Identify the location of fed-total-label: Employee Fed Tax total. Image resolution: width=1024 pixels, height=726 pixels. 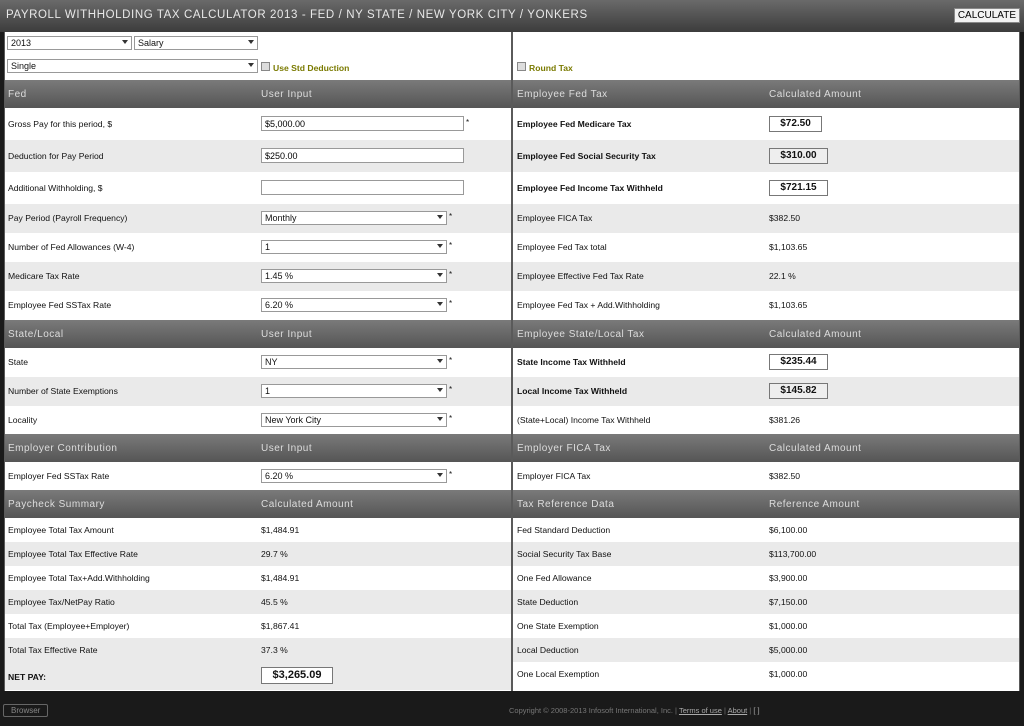
(562, 247).